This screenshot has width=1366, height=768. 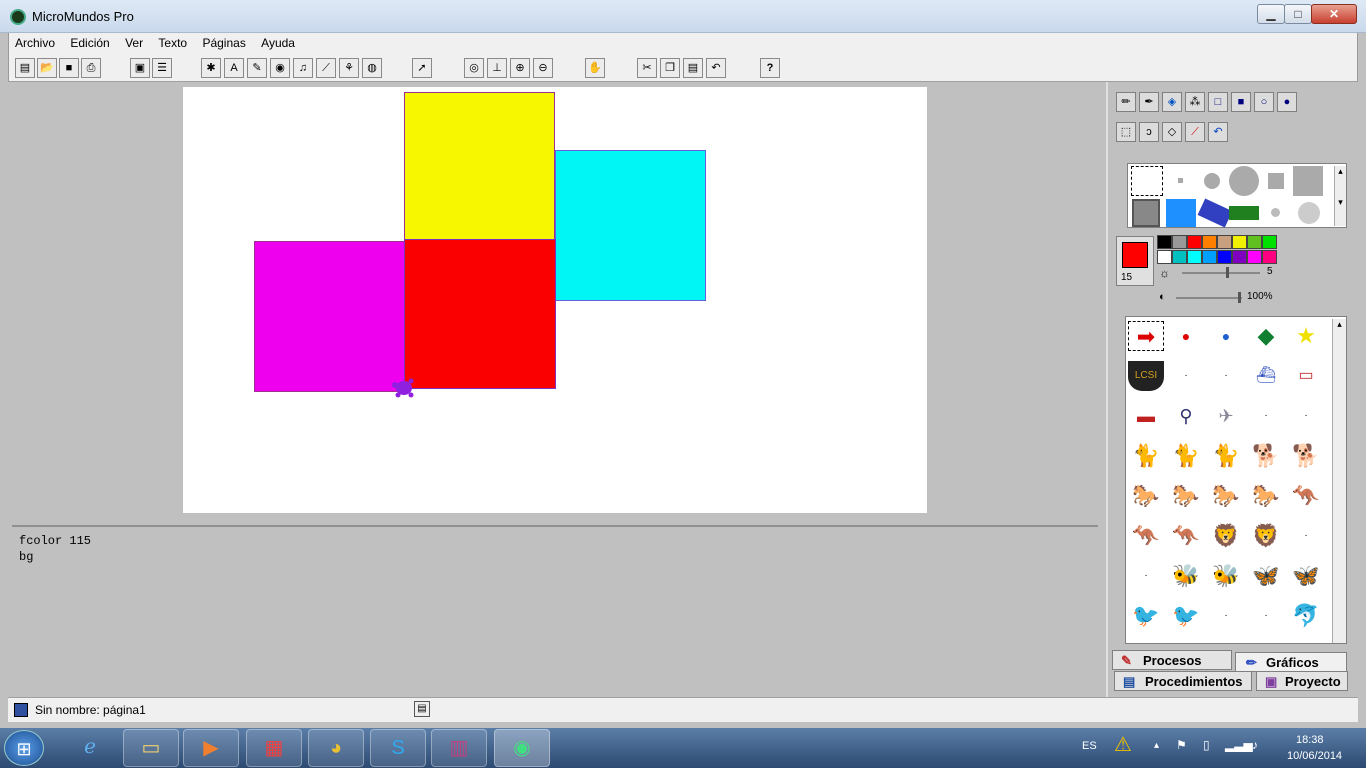 I want to click on shape-dalmatian: 🐕, so click(x=1266, y=456).